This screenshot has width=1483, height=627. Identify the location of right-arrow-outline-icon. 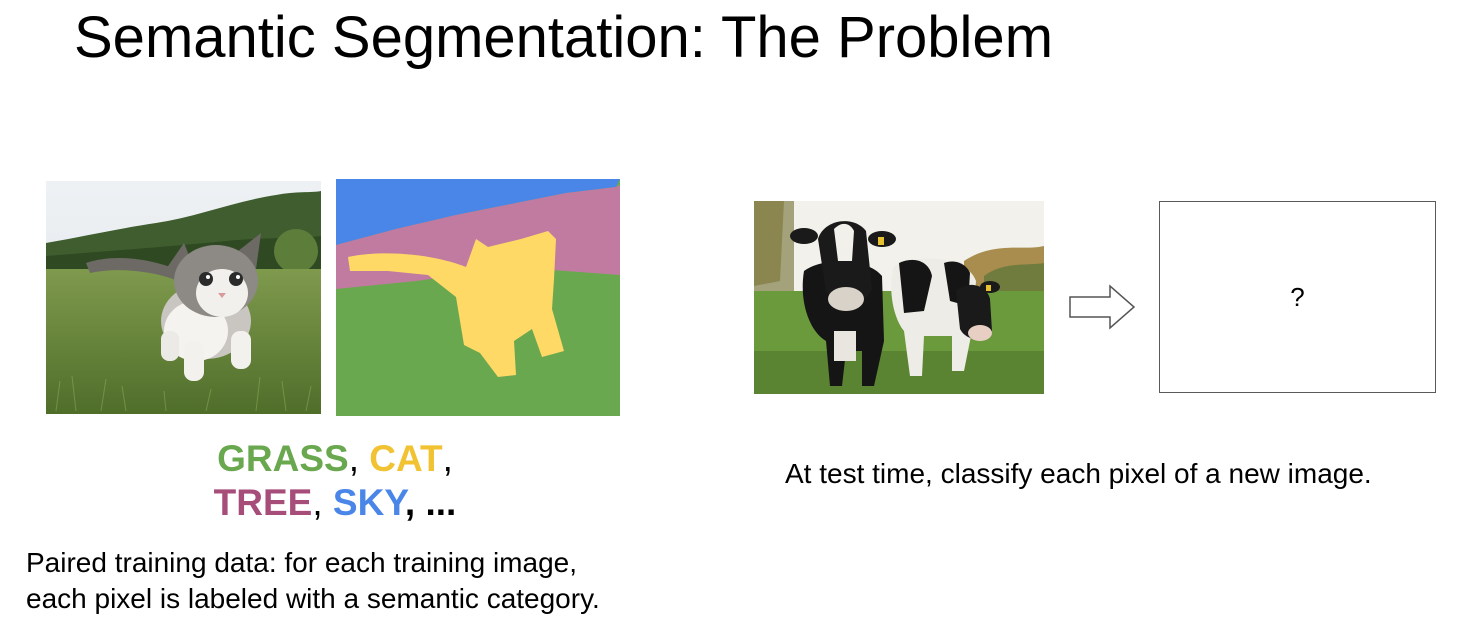
(1102, 307).